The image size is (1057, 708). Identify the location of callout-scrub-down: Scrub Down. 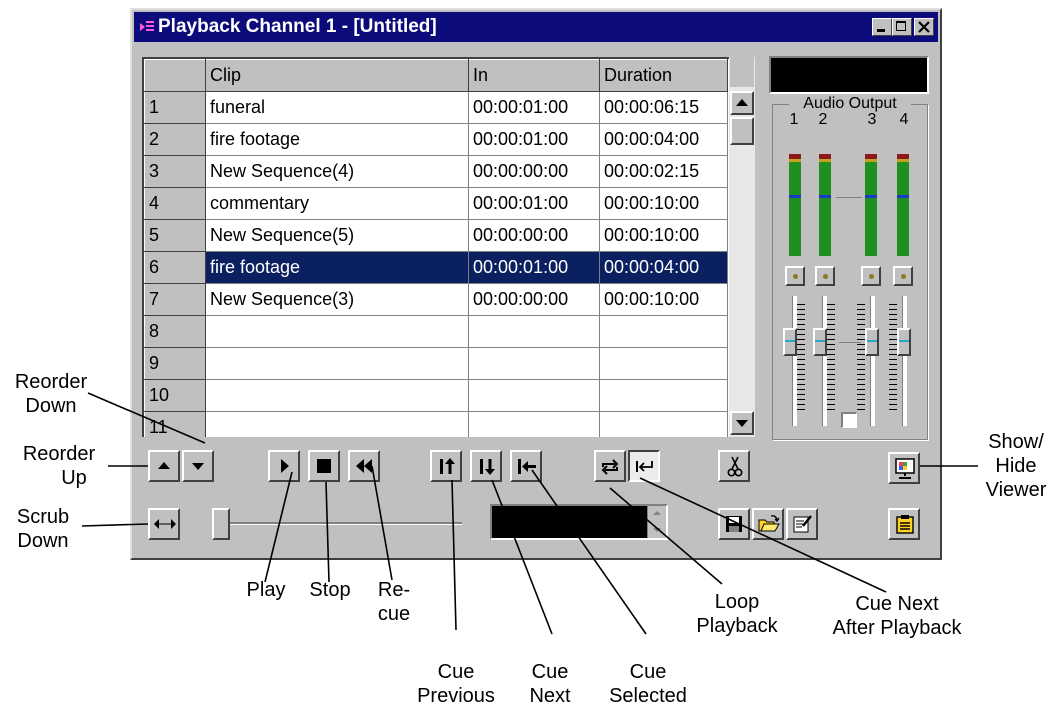
(43, 529).